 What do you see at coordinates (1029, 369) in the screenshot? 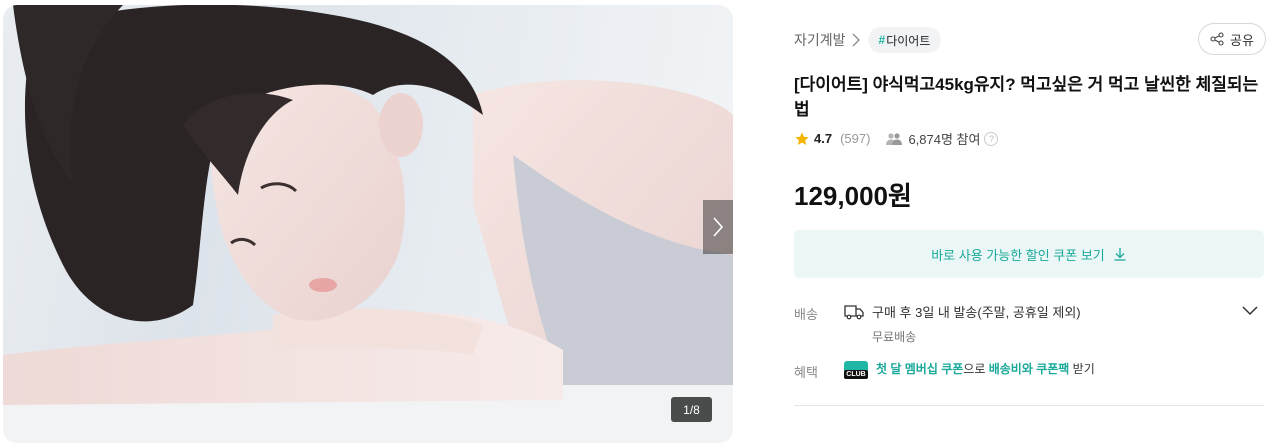
I see `benefit-pack-text: 배송비와 쿠폰팩` at bounding box center [1029, 369].